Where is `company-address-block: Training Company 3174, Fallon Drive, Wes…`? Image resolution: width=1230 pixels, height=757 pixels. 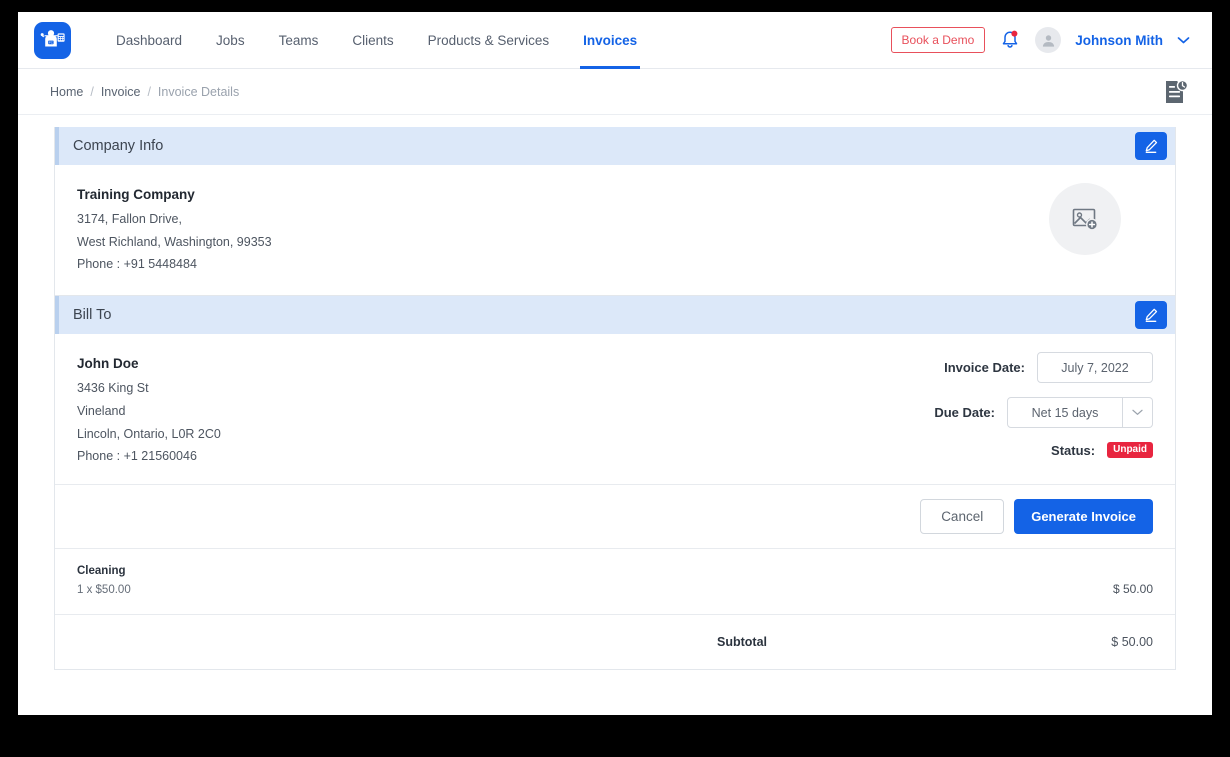 company-address-block: Training Company 3174, Fallon Drive, Wes… is located at coordinates (174, 230).